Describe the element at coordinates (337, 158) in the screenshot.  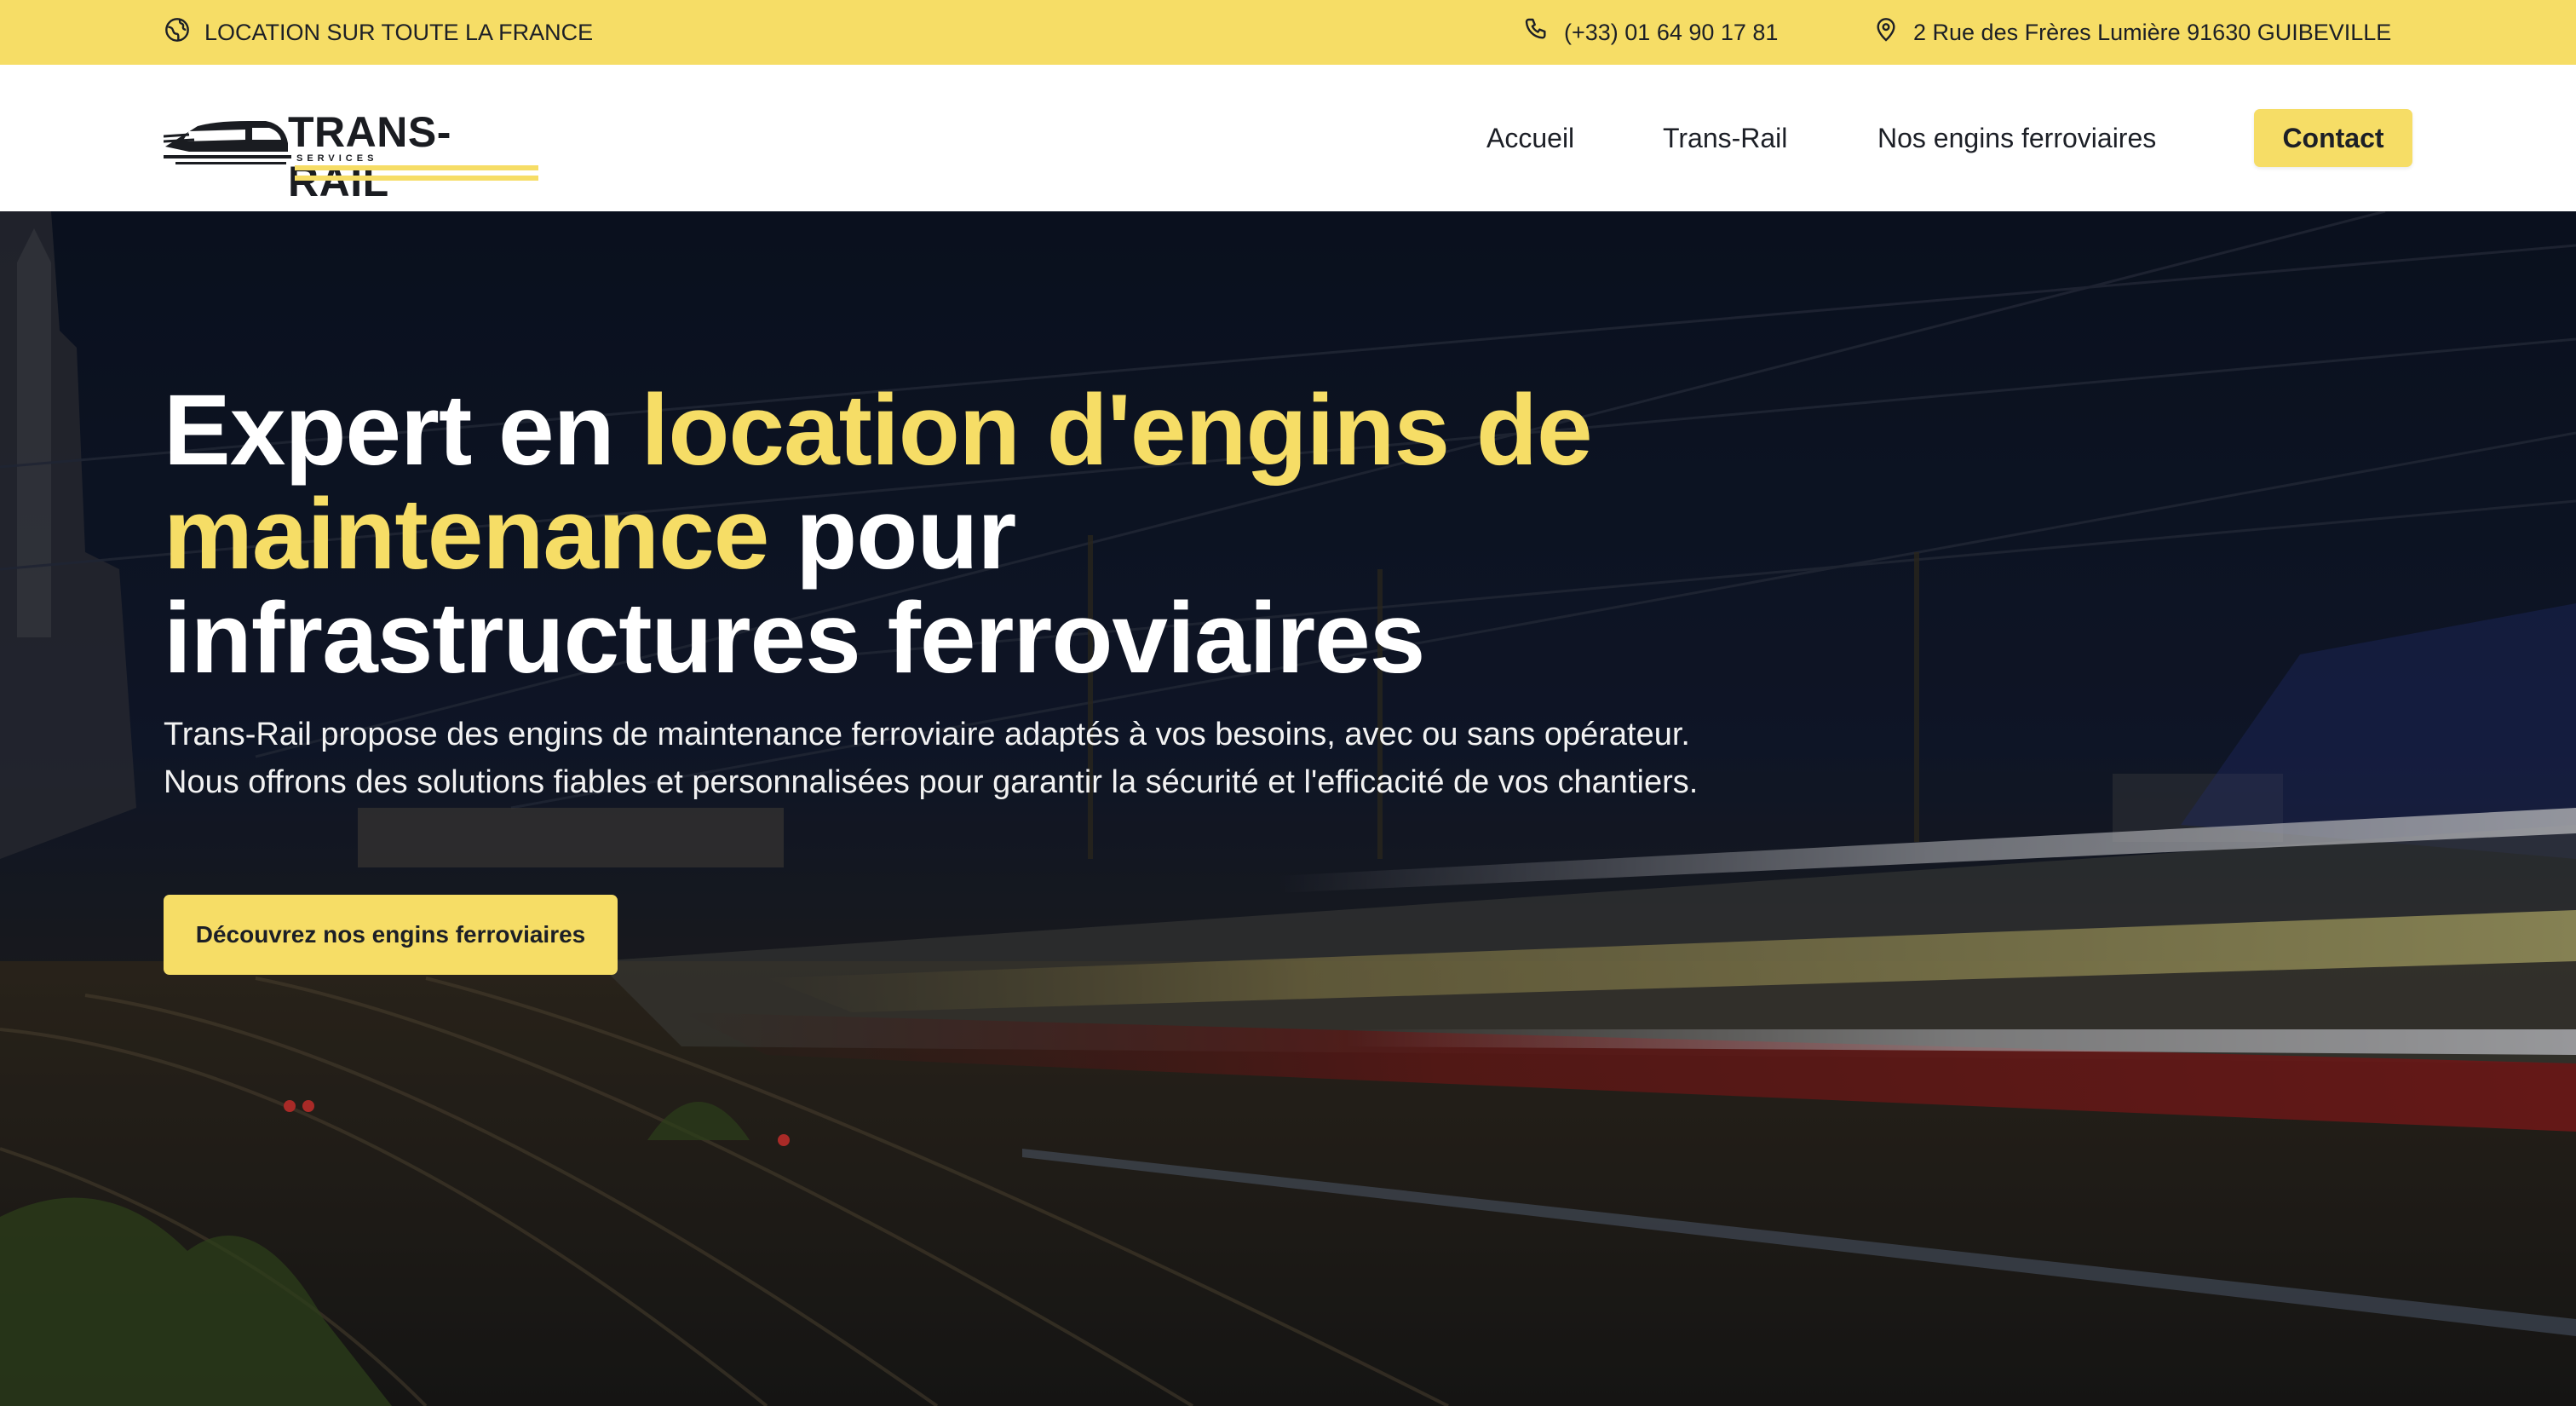
I see `logo-subtitle: SERVICES` at that location.